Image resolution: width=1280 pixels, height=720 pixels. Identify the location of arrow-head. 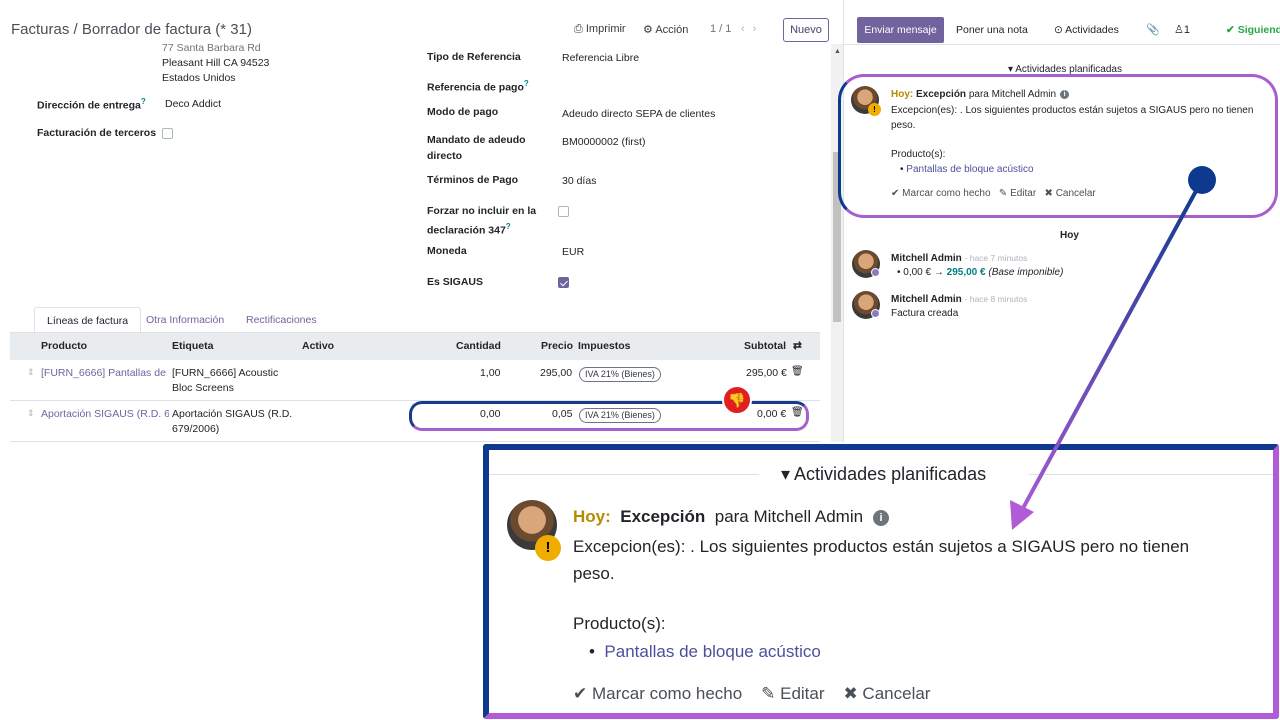
(1022, 515).